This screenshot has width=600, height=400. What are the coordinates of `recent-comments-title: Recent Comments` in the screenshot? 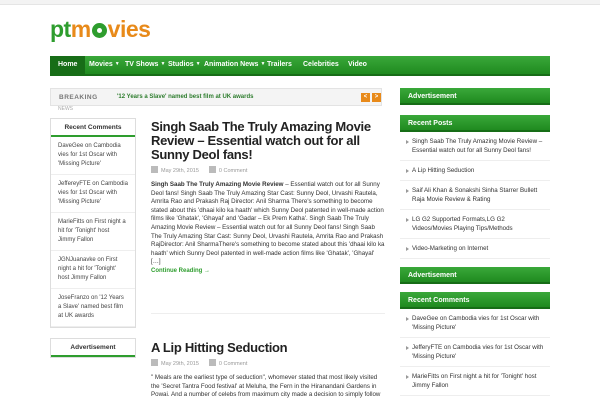 It's located at (93, 128).